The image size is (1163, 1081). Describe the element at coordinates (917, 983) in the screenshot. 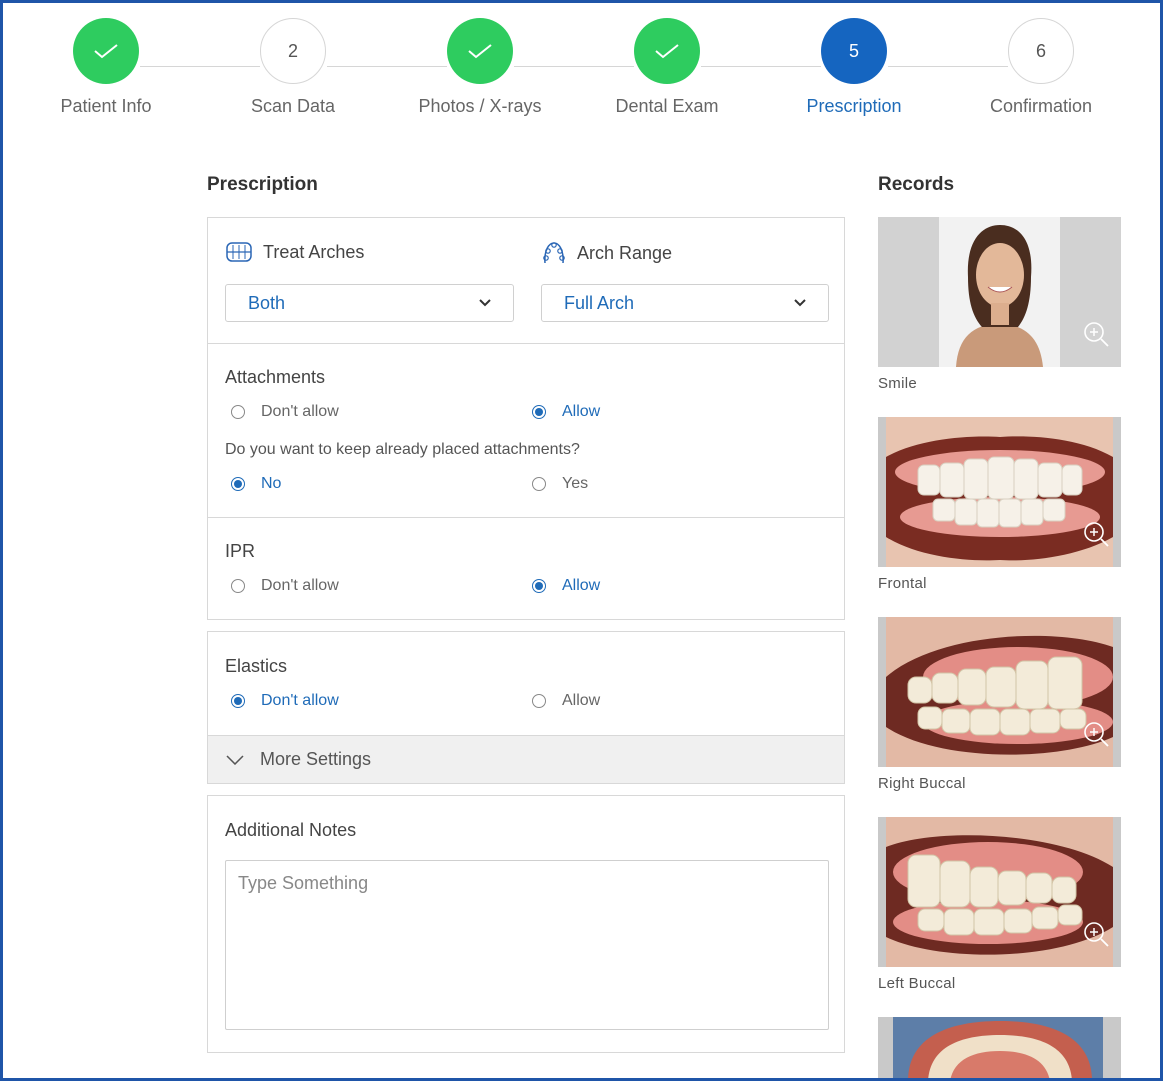

I see `record-caption: Left Buccal` at that location.